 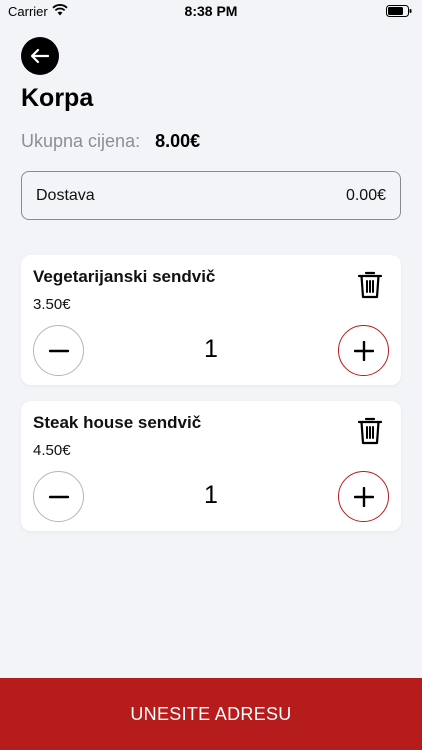 What do you see at coordinates (57, 98) in the screenshot?
I see `page-title: Korpa` at bounding box center [57, 98].